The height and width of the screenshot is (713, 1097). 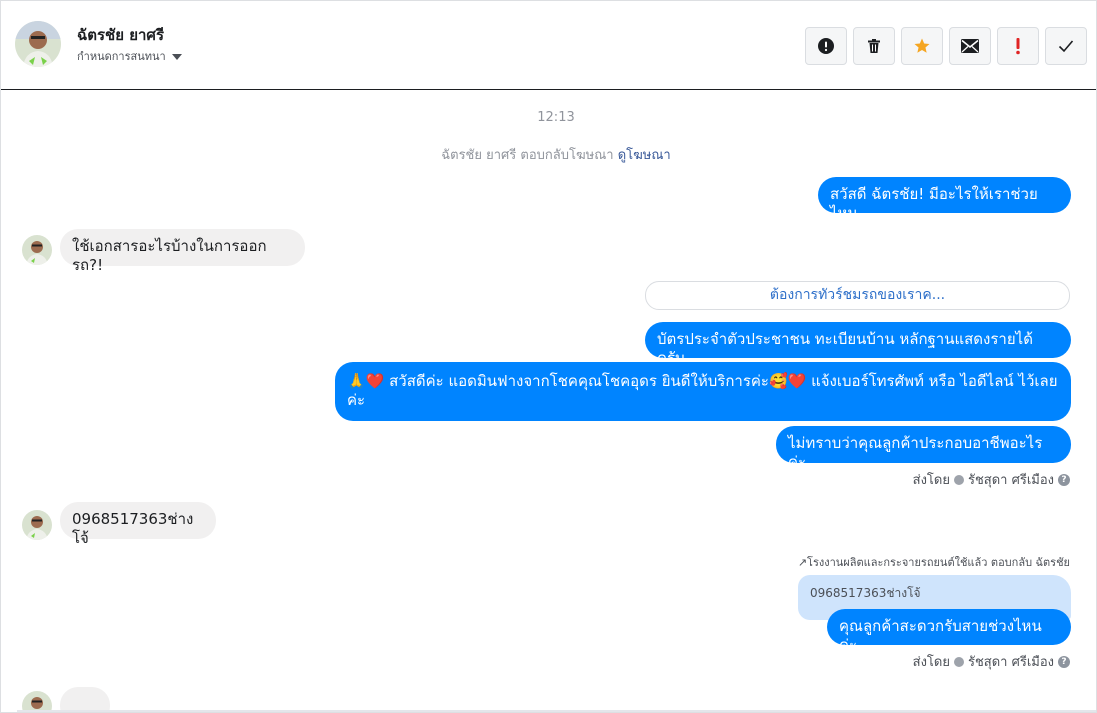 I want to click on trash-icon, so click(x=874, y=46).